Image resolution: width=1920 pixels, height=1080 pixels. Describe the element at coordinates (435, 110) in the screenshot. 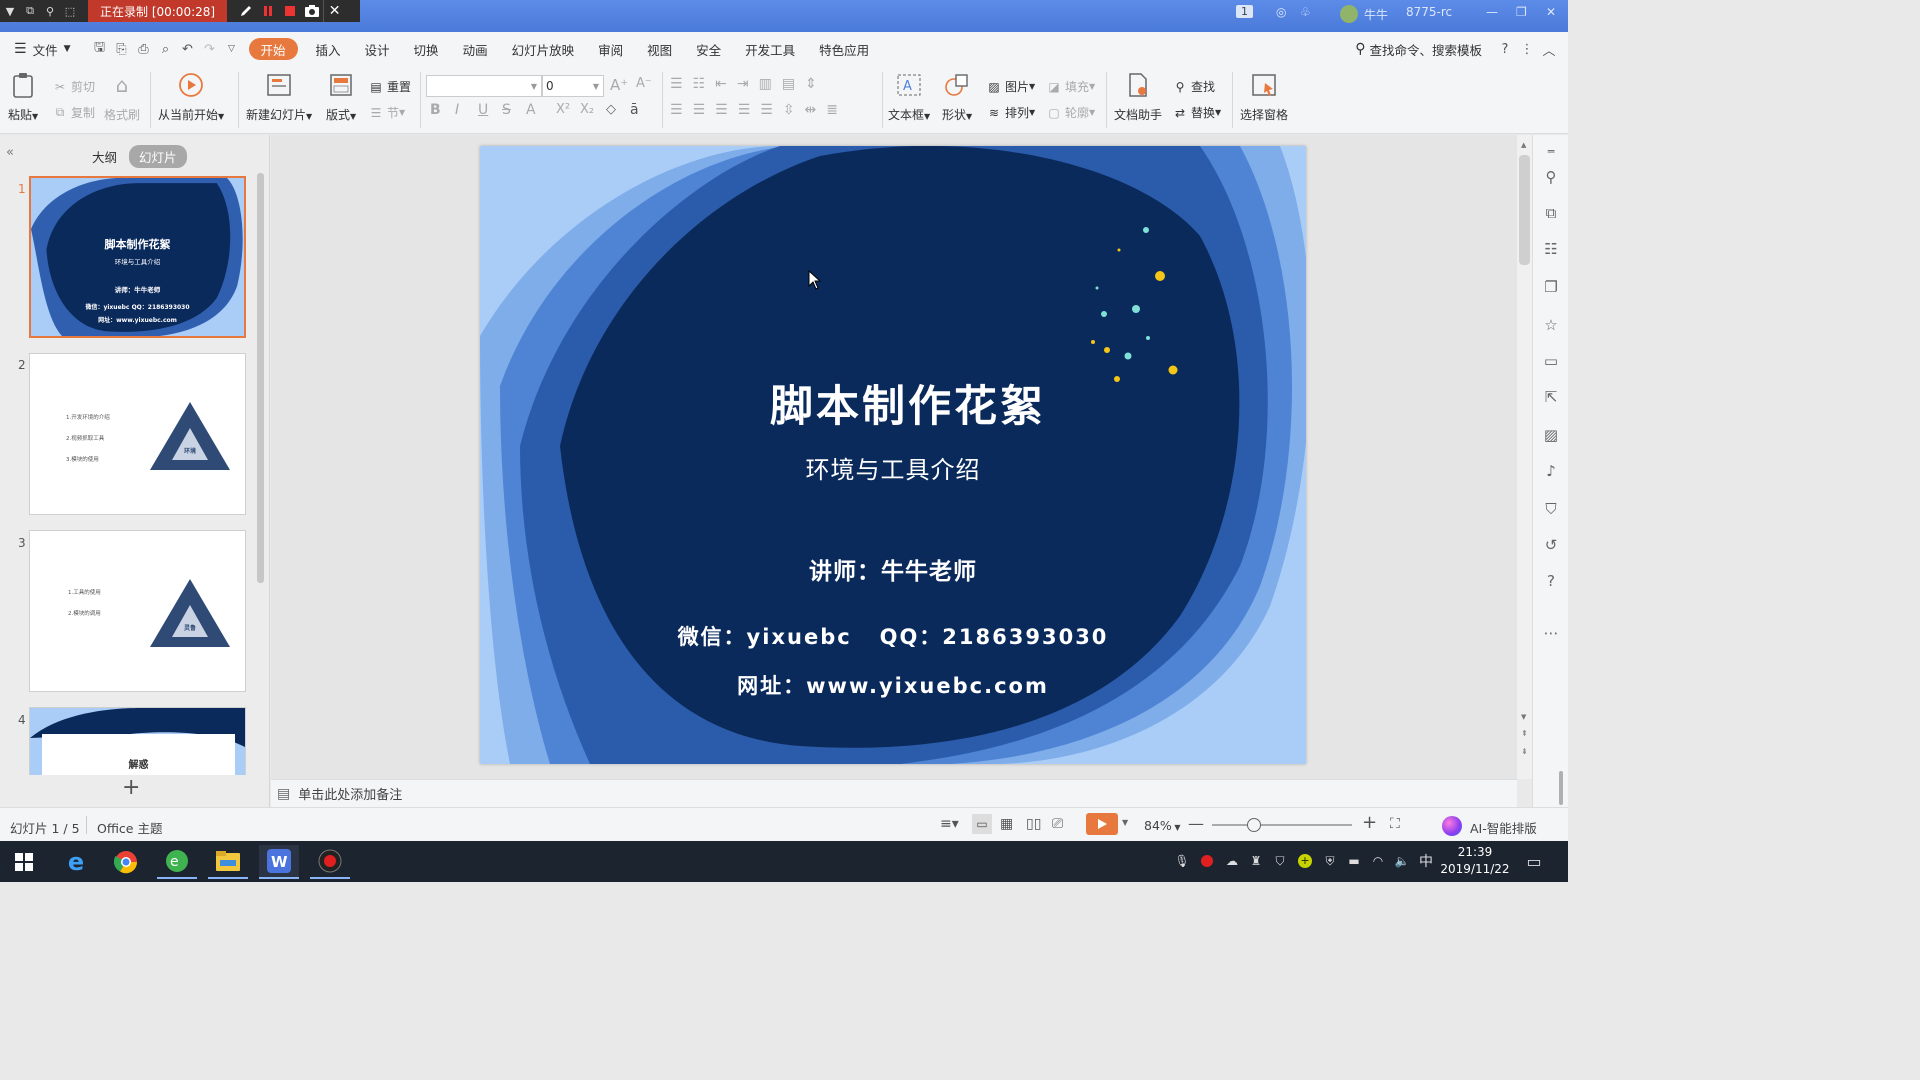

I see `bold-icon: B` at that location.